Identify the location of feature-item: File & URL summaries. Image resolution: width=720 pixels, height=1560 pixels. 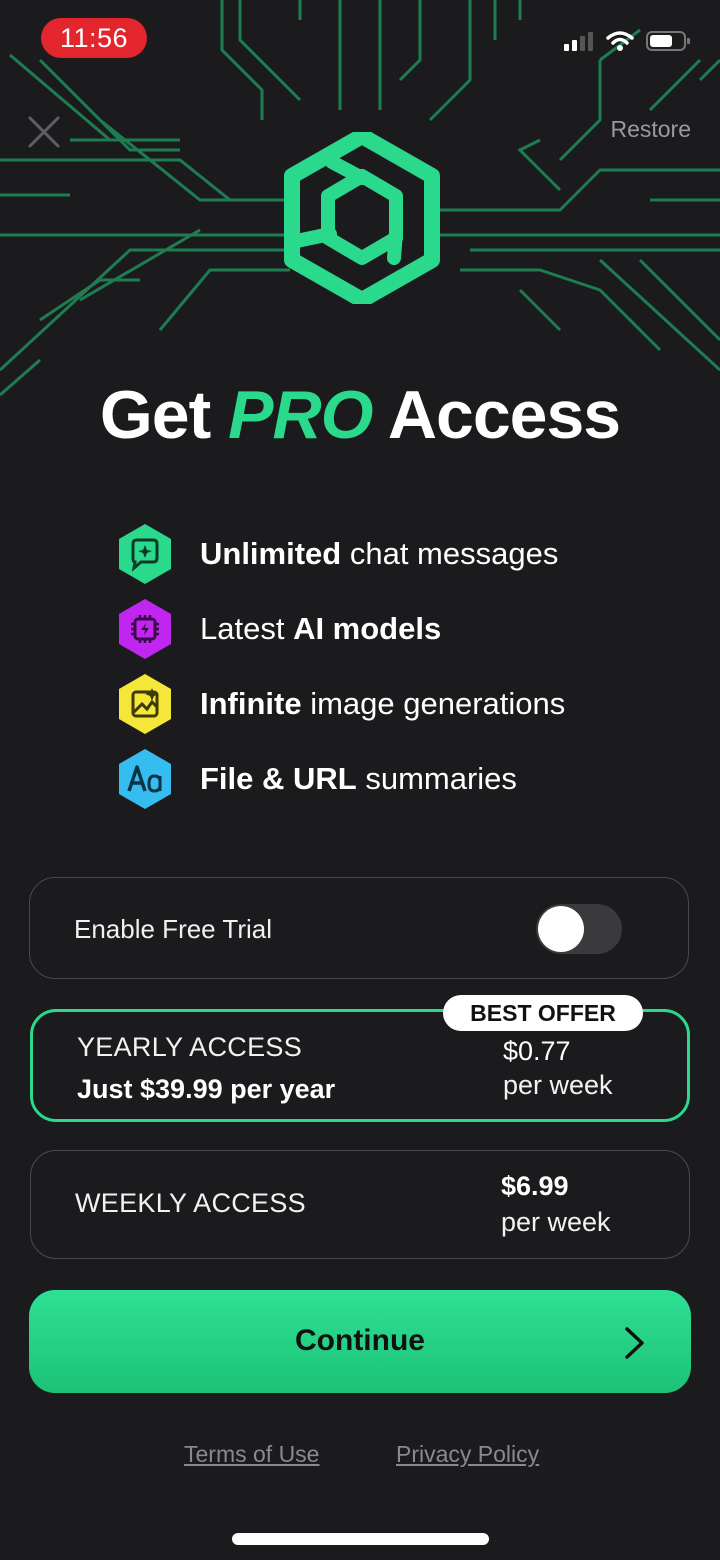
(406, 778).